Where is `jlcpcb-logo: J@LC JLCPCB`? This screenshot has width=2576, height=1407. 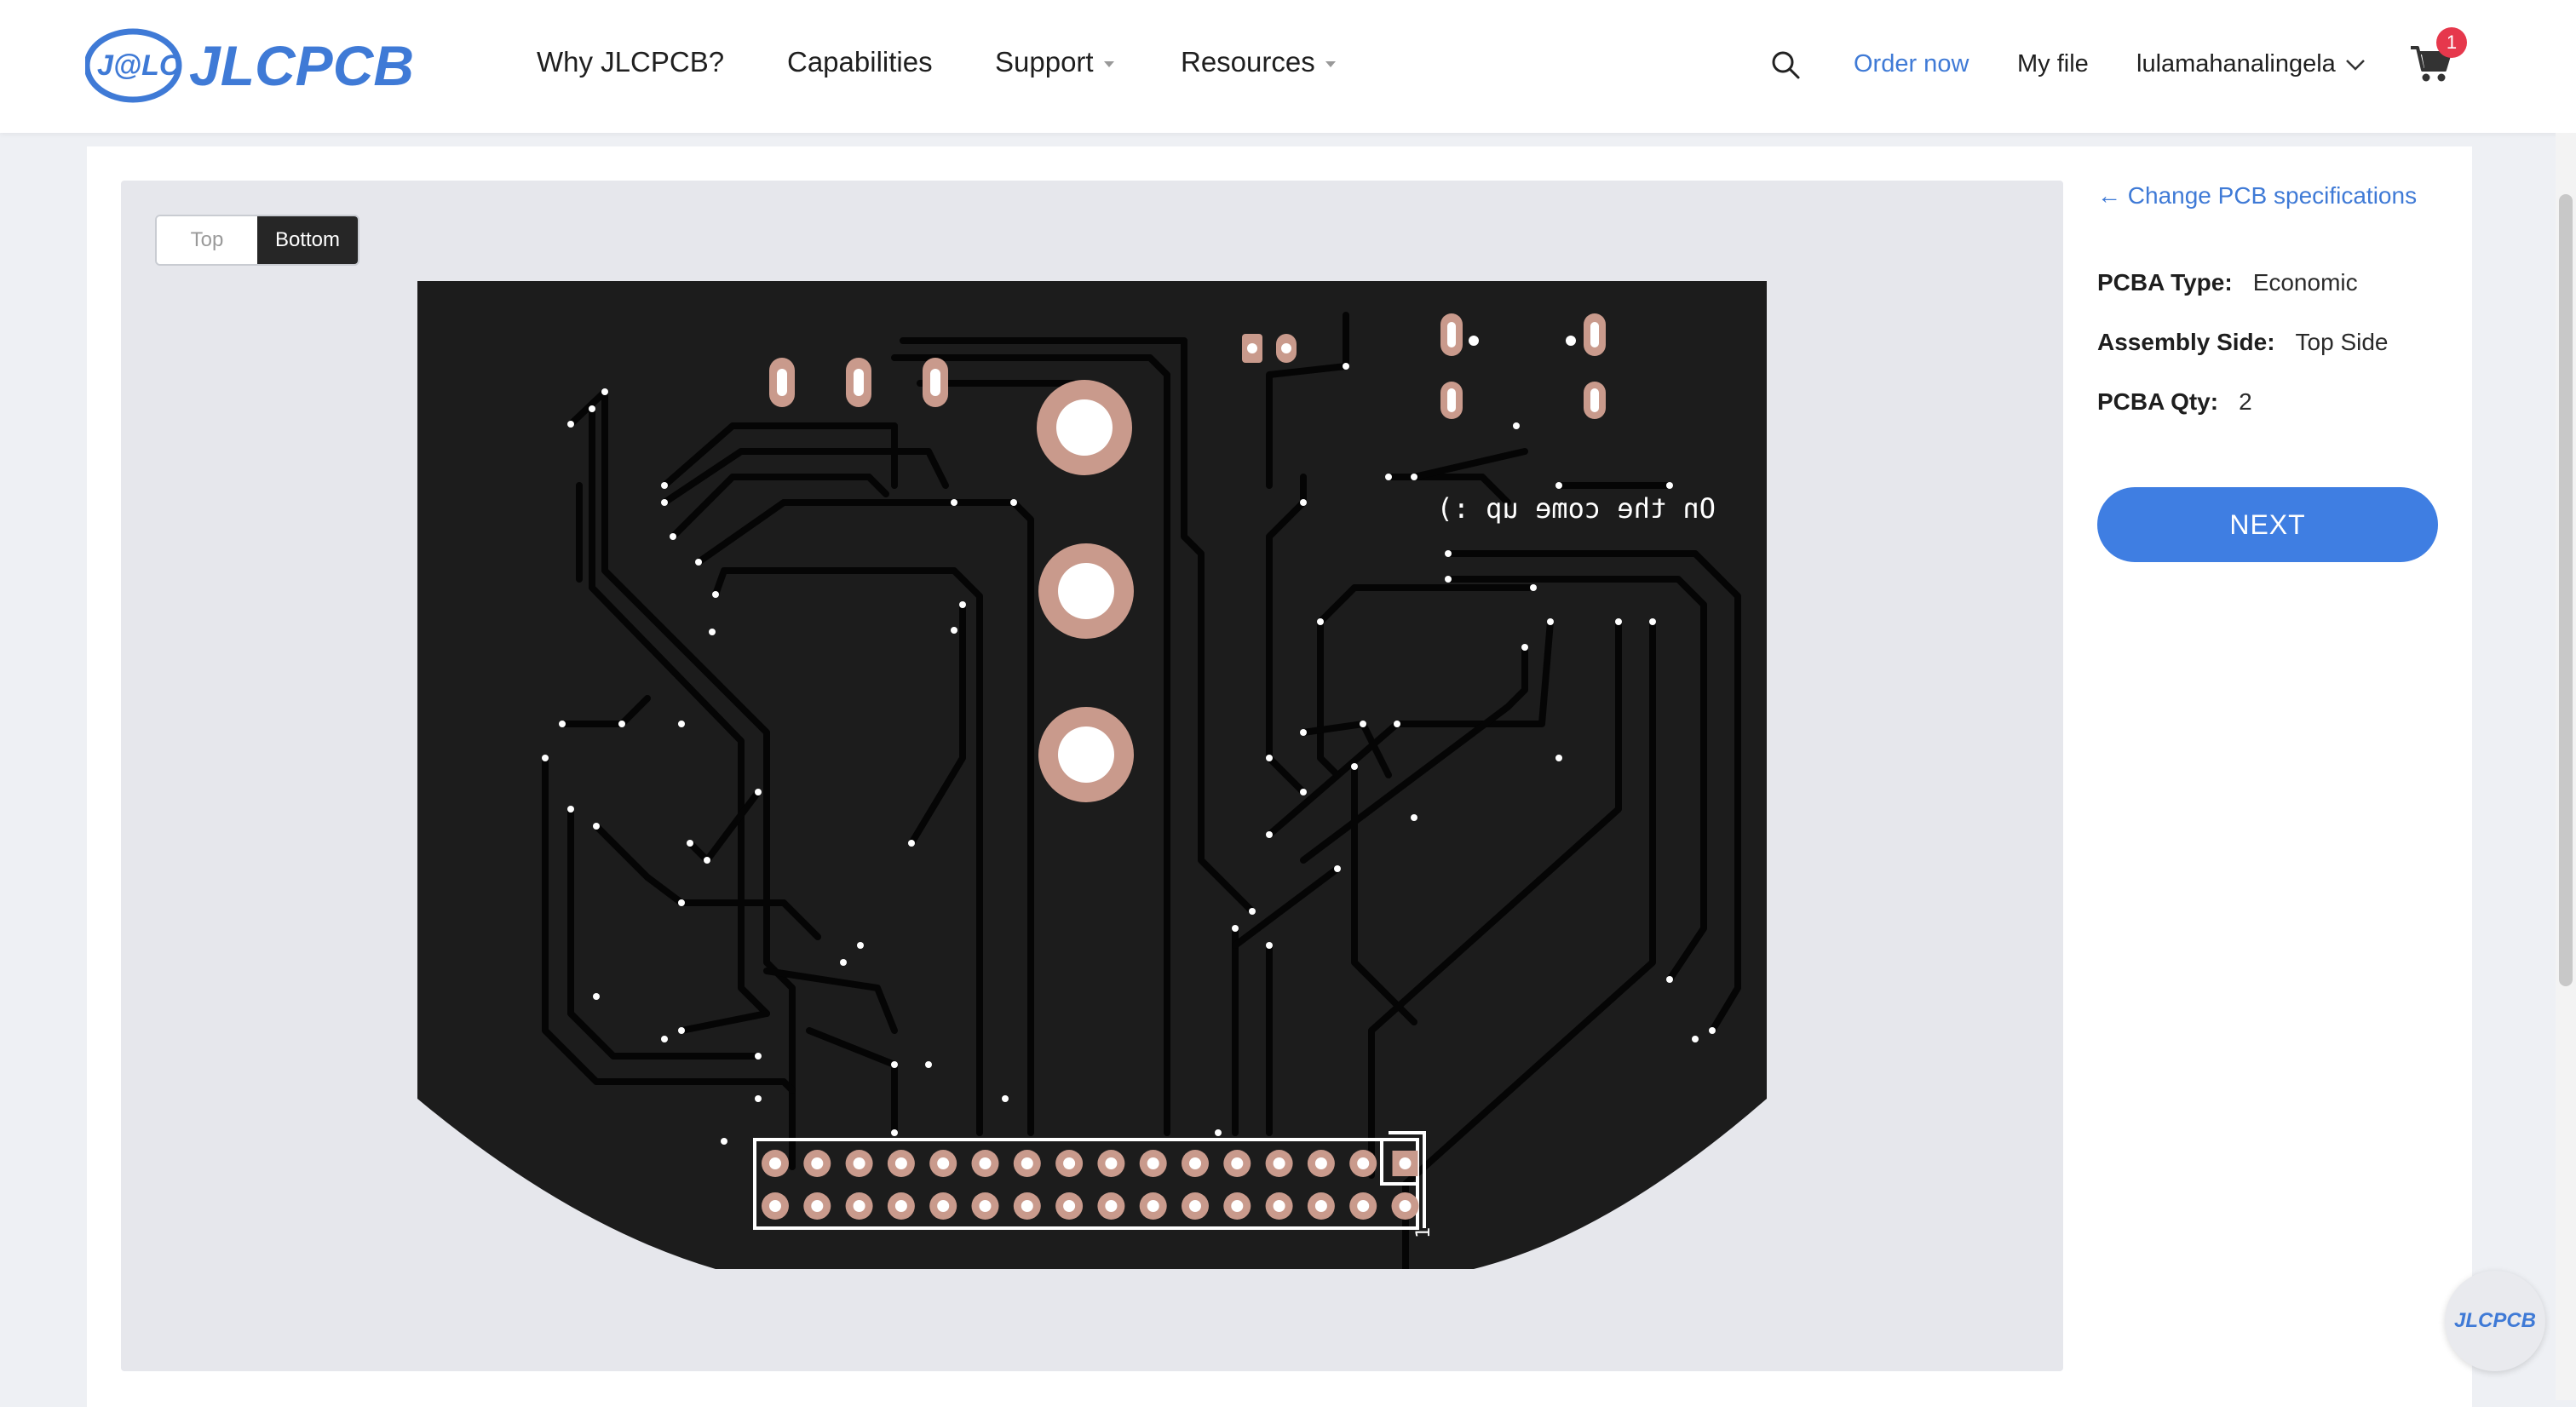
jlcpcb-logo: J@LC JLCPCB is located at coordinates (260, 66).